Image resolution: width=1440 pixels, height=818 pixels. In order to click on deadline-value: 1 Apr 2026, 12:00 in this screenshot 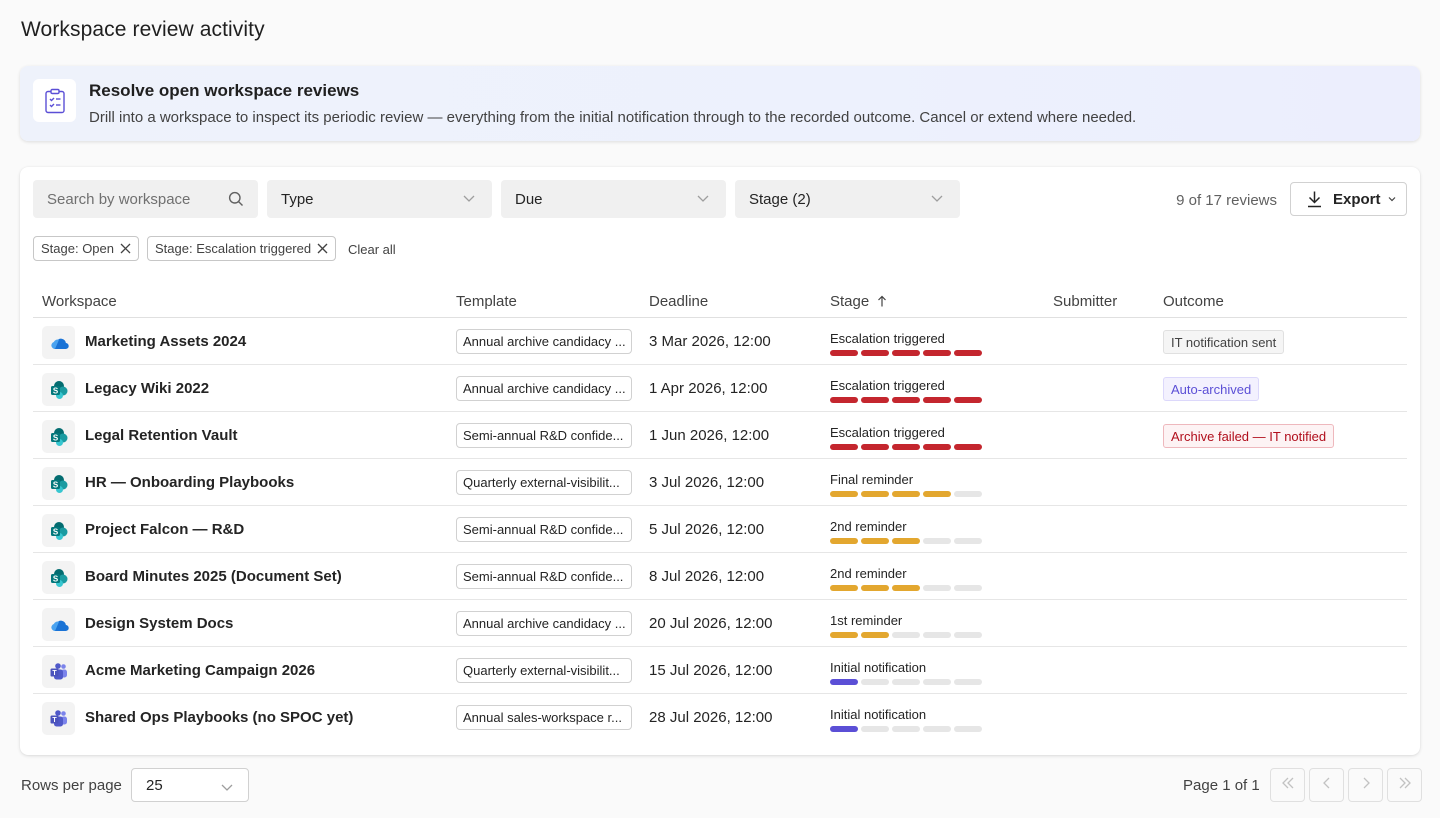, I will do `click(708, 388)`.